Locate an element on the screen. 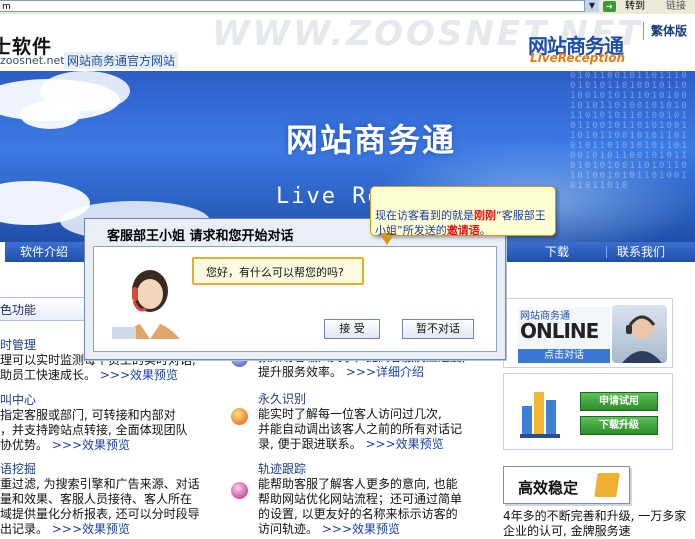 This screenshot has height=539, width=695. building-chart-icon is located at coordinates (540, 415).